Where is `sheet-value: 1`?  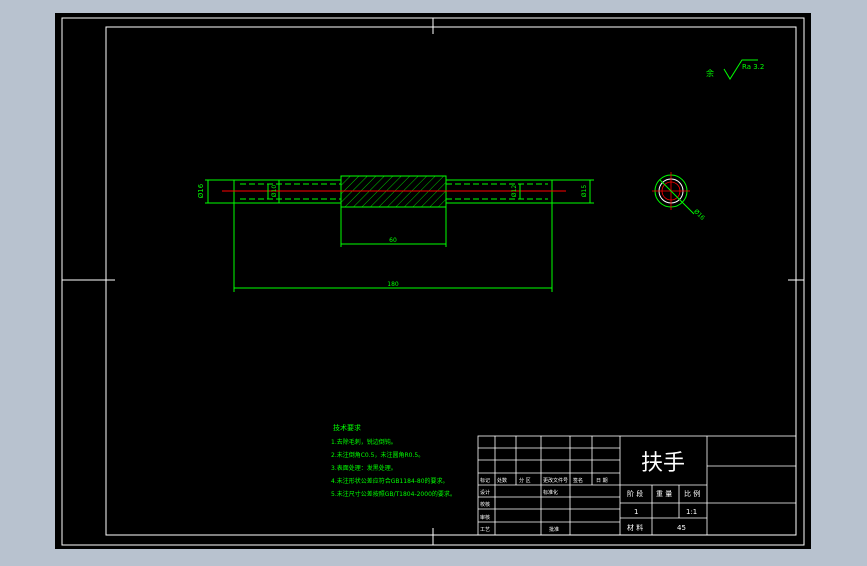
sheet-value: 1 is located at coordinates (636, 512).